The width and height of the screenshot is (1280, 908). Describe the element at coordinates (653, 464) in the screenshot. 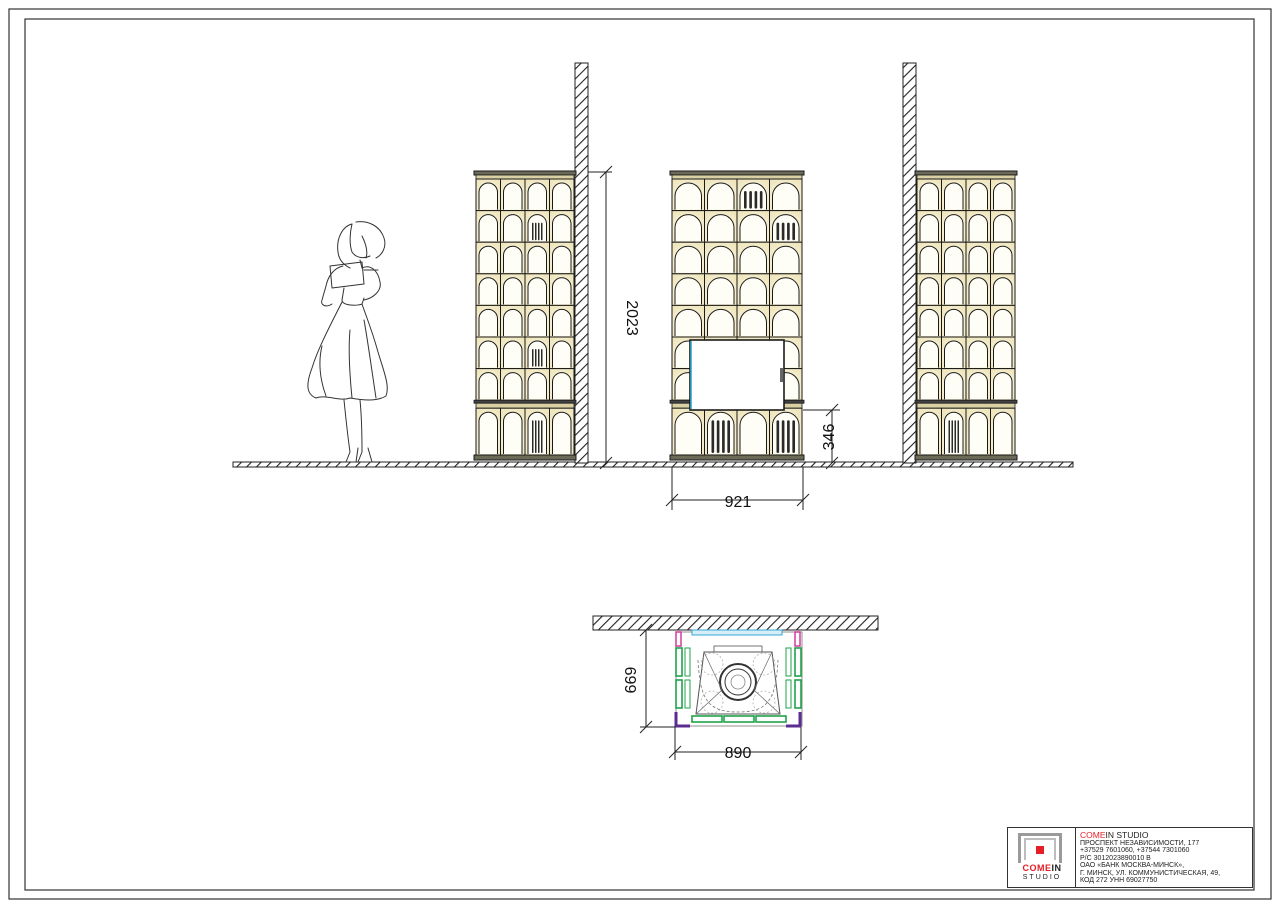

I see `floor-hatch` at that location.